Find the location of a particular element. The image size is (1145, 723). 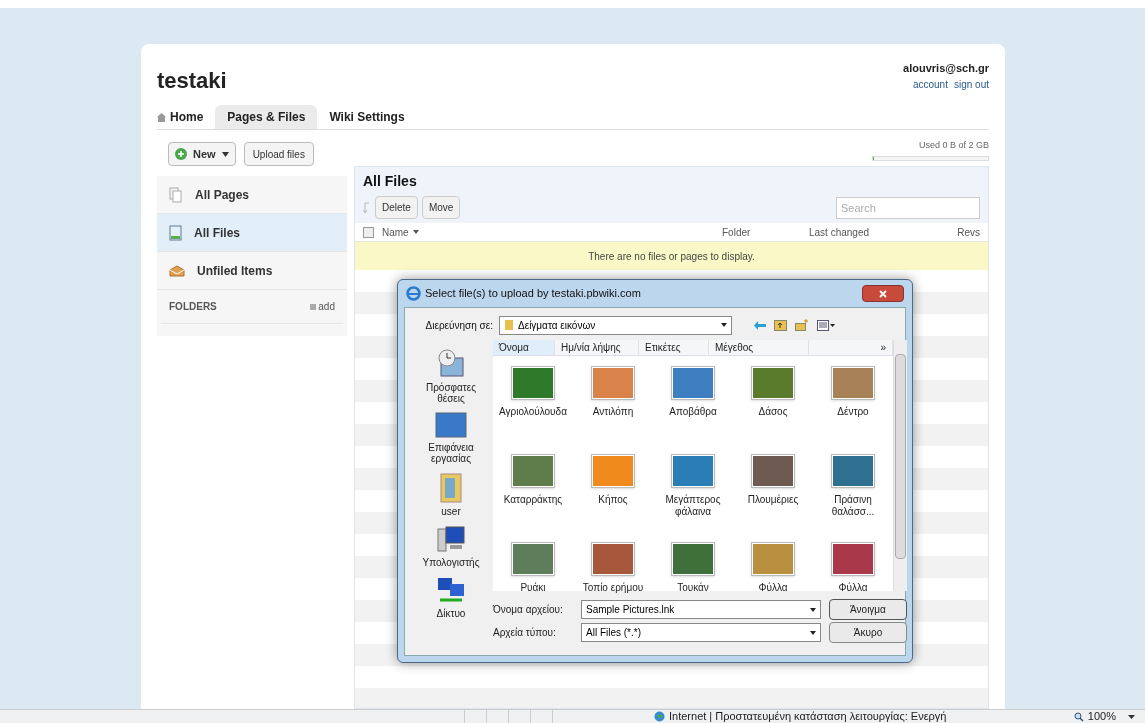

dialog-title: Select file(s) to upload by testaki.pbwiki.com is located at coordinates (533, 294).